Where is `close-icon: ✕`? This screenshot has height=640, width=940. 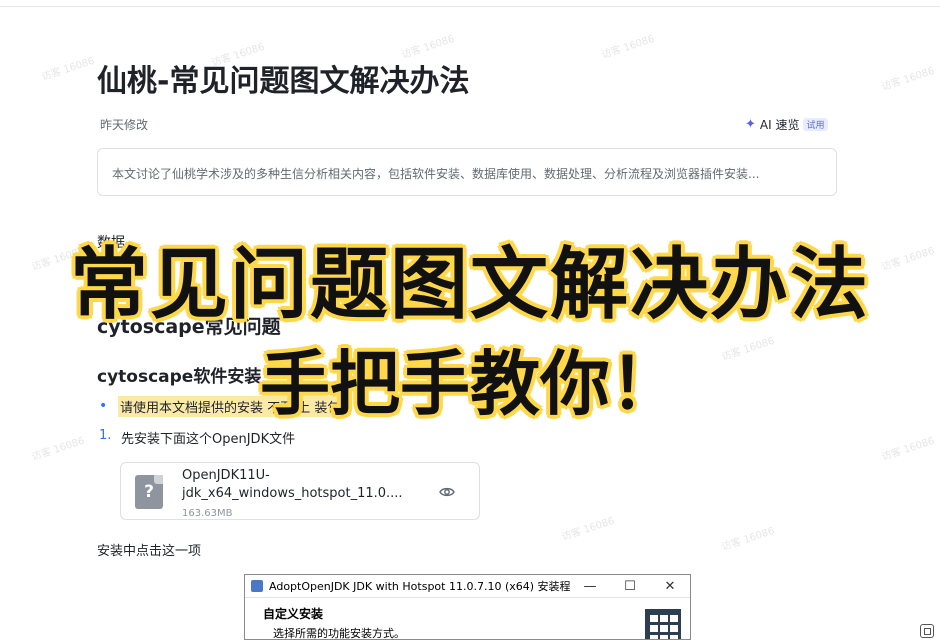 close-icon: ✕ is located at coordinates (670, 586).